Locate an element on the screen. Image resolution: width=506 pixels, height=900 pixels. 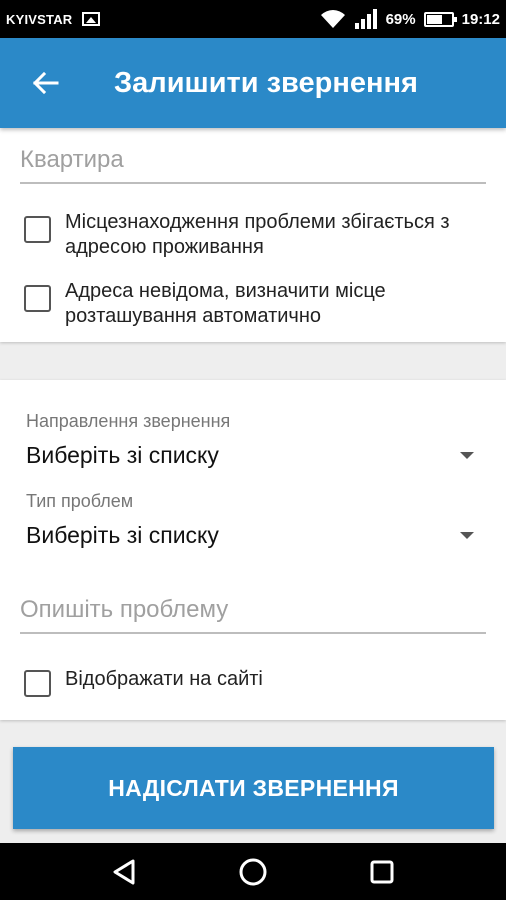
direction-select: Виберіть зі списку is located at coordinates (250, 455).